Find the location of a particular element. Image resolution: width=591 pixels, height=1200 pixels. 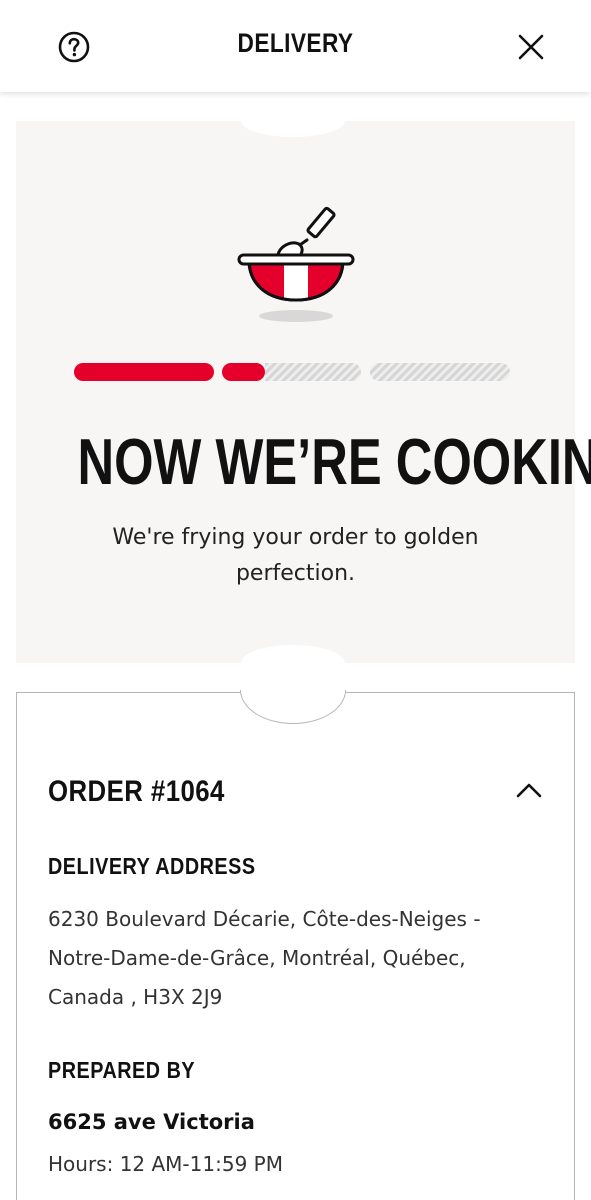

store-name: 6625 ave Victoria is located at coordinates (151, 1122).